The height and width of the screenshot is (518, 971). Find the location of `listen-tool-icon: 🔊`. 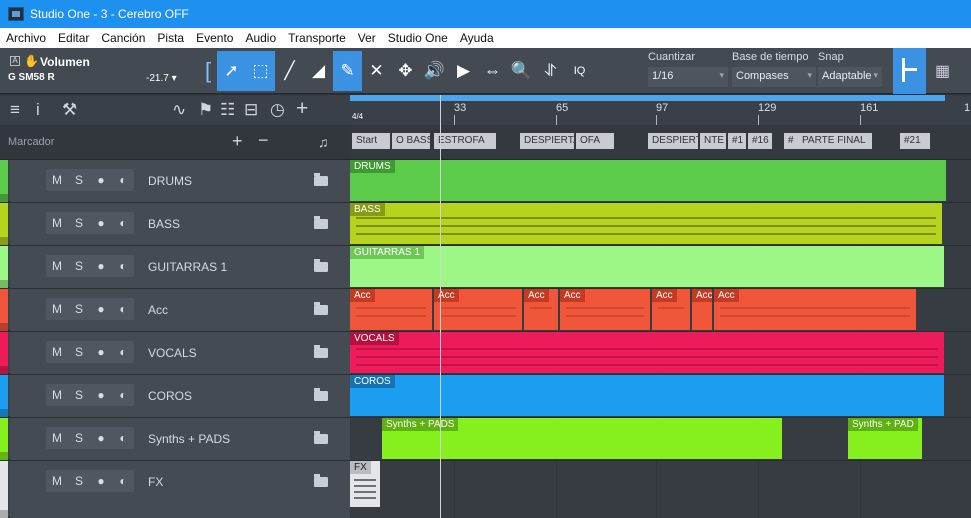

listen-tool-icon: 🔊 is located at coordinates (434, 71).